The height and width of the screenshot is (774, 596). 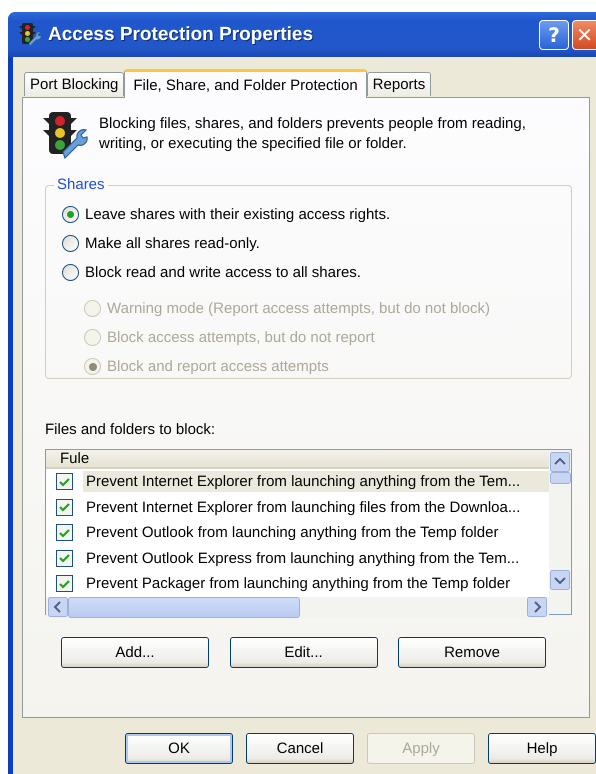 What do you see at coordinates (560, 580) in the screenshot?
I see `scroll-down-icon` at bounding box center [560, 580].